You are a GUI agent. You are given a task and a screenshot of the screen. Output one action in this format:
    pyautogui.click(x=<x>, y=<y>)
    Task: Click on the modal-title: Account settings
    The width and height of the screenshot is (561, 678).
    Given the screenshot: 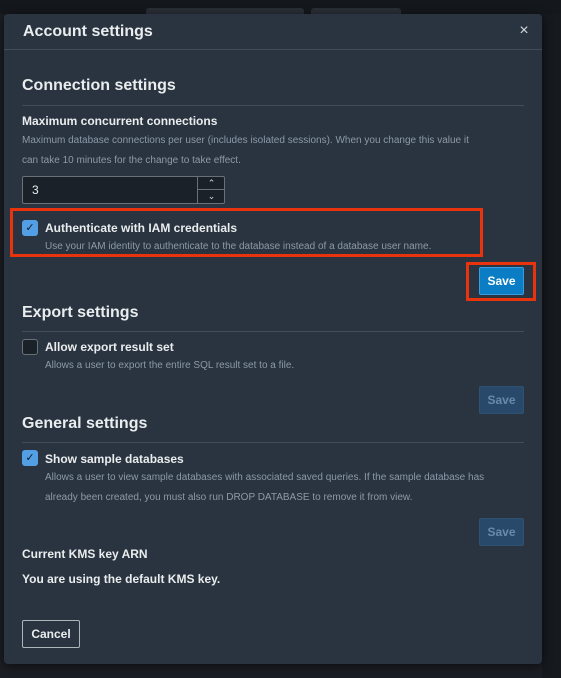 What is the action you would take?
    pyautogui.click(x=88, y=31)
    